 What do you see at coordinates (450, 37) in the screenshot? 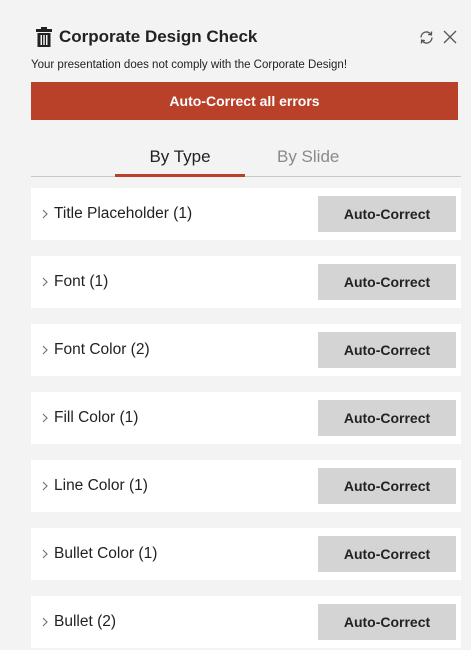
I see `close-icon` at bounding box center [450, 37].